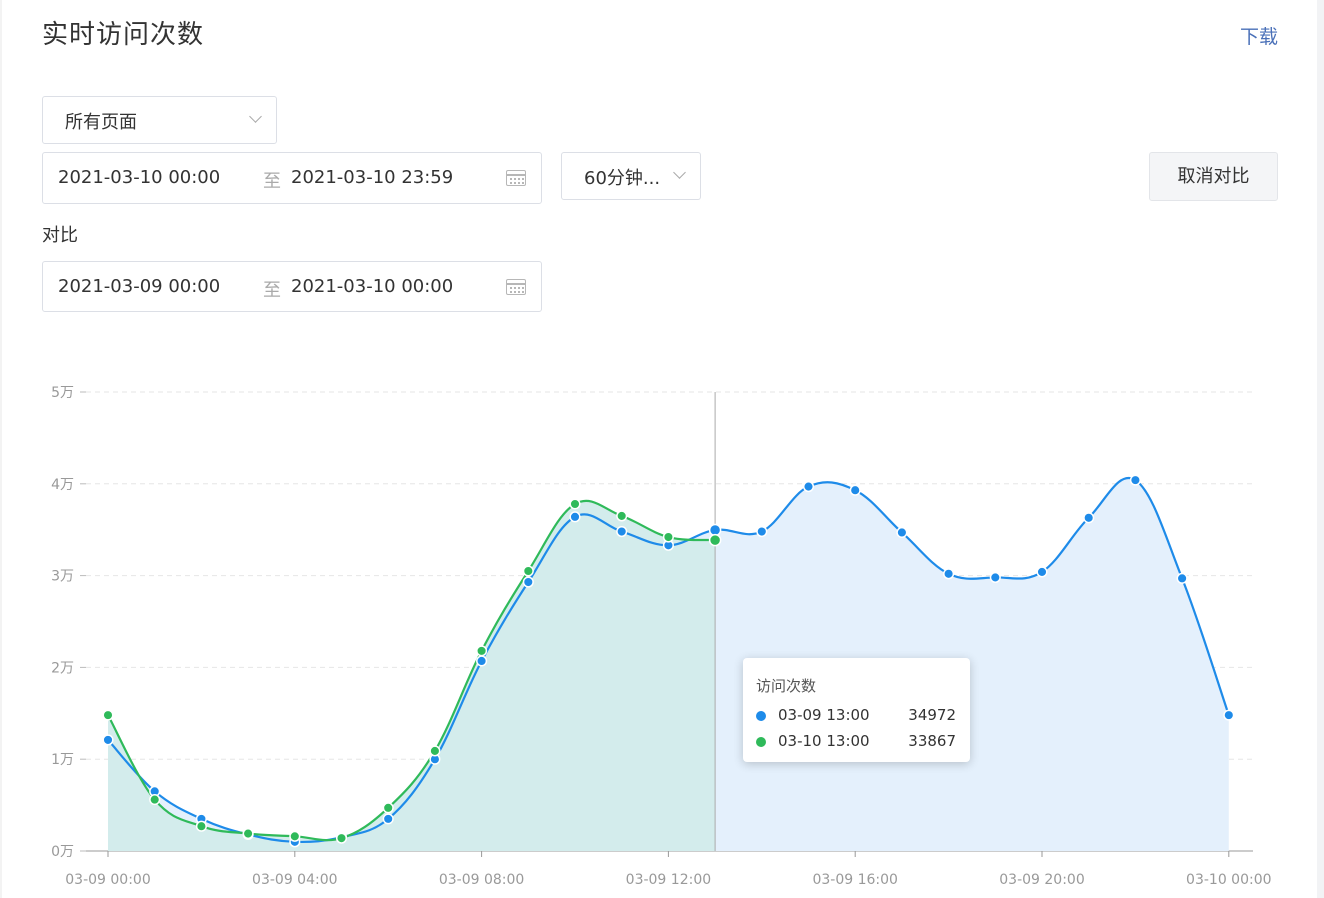 The height and width of the screenshot is (898, 1324). What do you see at coordinates (62, 393) in the screenshot?
I see `y-tick-label: 5万` at bounding box center [62, 393].